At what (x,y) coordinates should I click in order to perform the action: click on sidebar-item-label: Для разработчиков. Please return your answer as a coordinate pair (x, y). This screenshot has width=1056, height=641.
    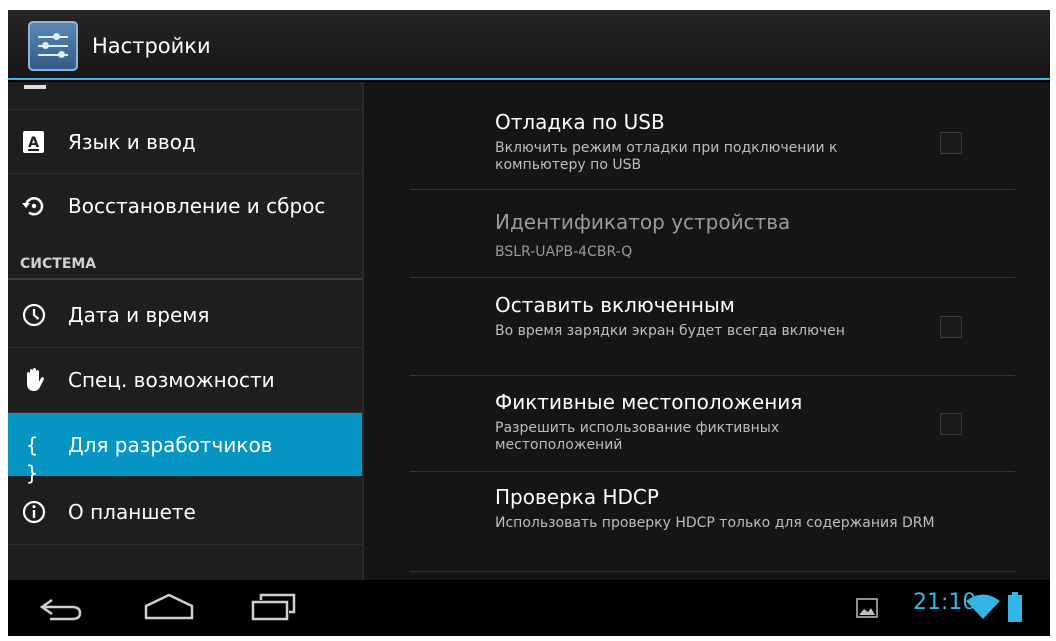
    Looking at the image, I should click on (170, 445).